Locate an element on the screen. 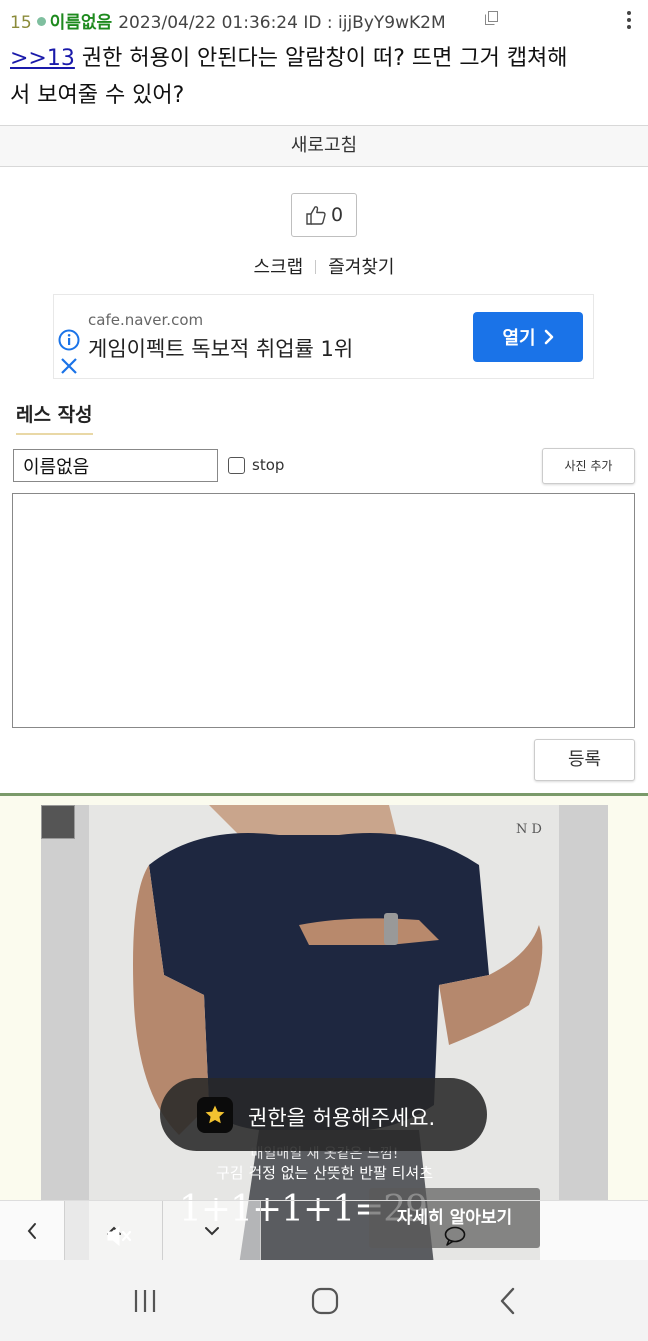 This screenshot has height=1341, width=648. scroll-down-button is located at coordinates (211, 1231).